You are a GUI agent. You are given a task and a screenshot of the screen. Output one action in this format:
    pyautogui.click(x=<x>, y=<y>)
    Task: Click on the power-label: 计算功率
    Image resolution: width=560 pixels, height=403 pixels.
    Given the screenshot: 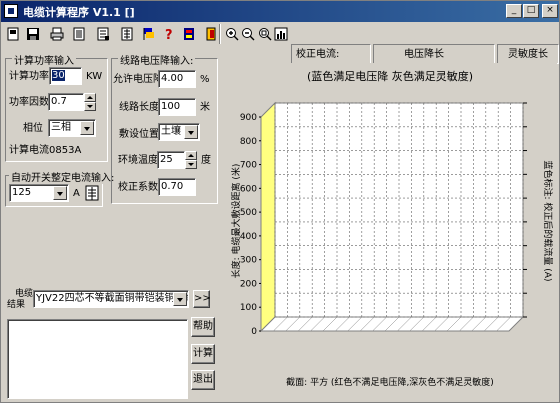 What is the action you would take?
    pyautogui.click(x=29, y=76)
    